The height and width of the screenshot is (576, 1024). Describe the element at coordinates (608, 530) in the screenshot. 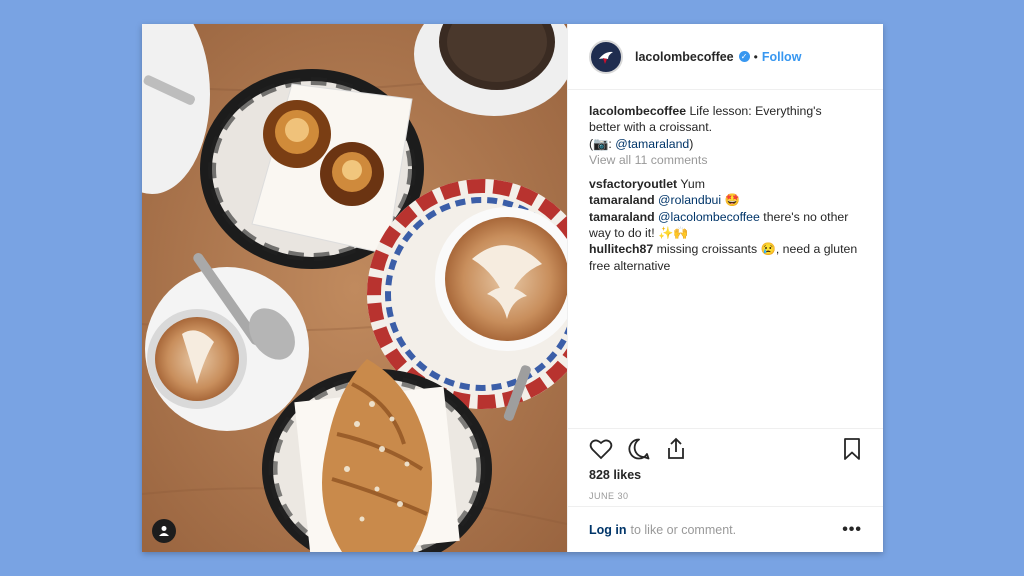

I see `login-link: Log in` at that location.